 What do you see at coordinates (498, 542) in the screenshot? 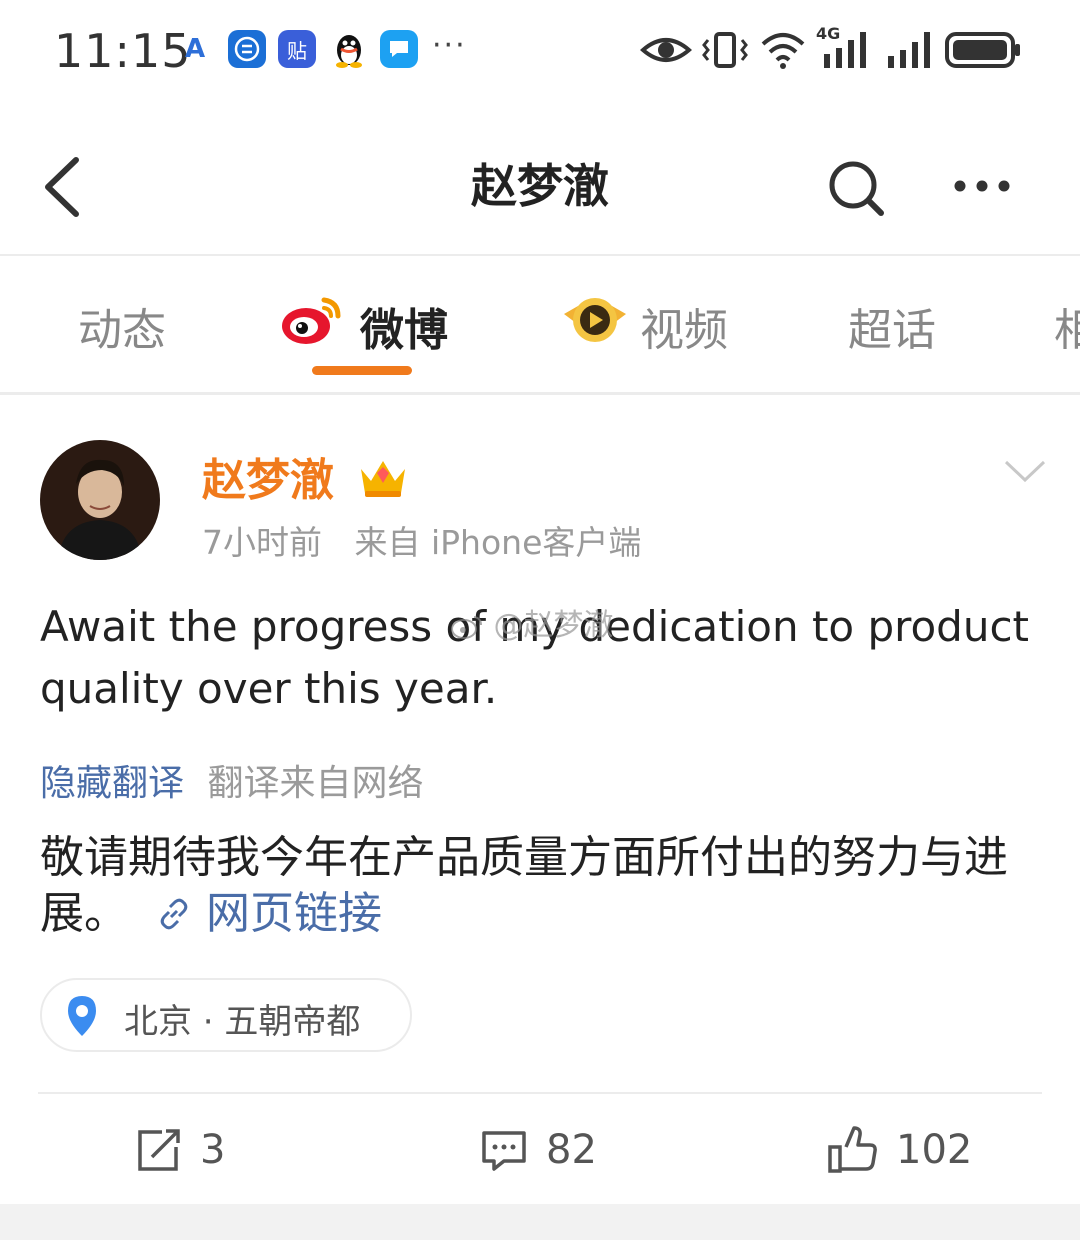
I see `post-source: 来自 iPhone客户端` at bounding box center [498, 542].